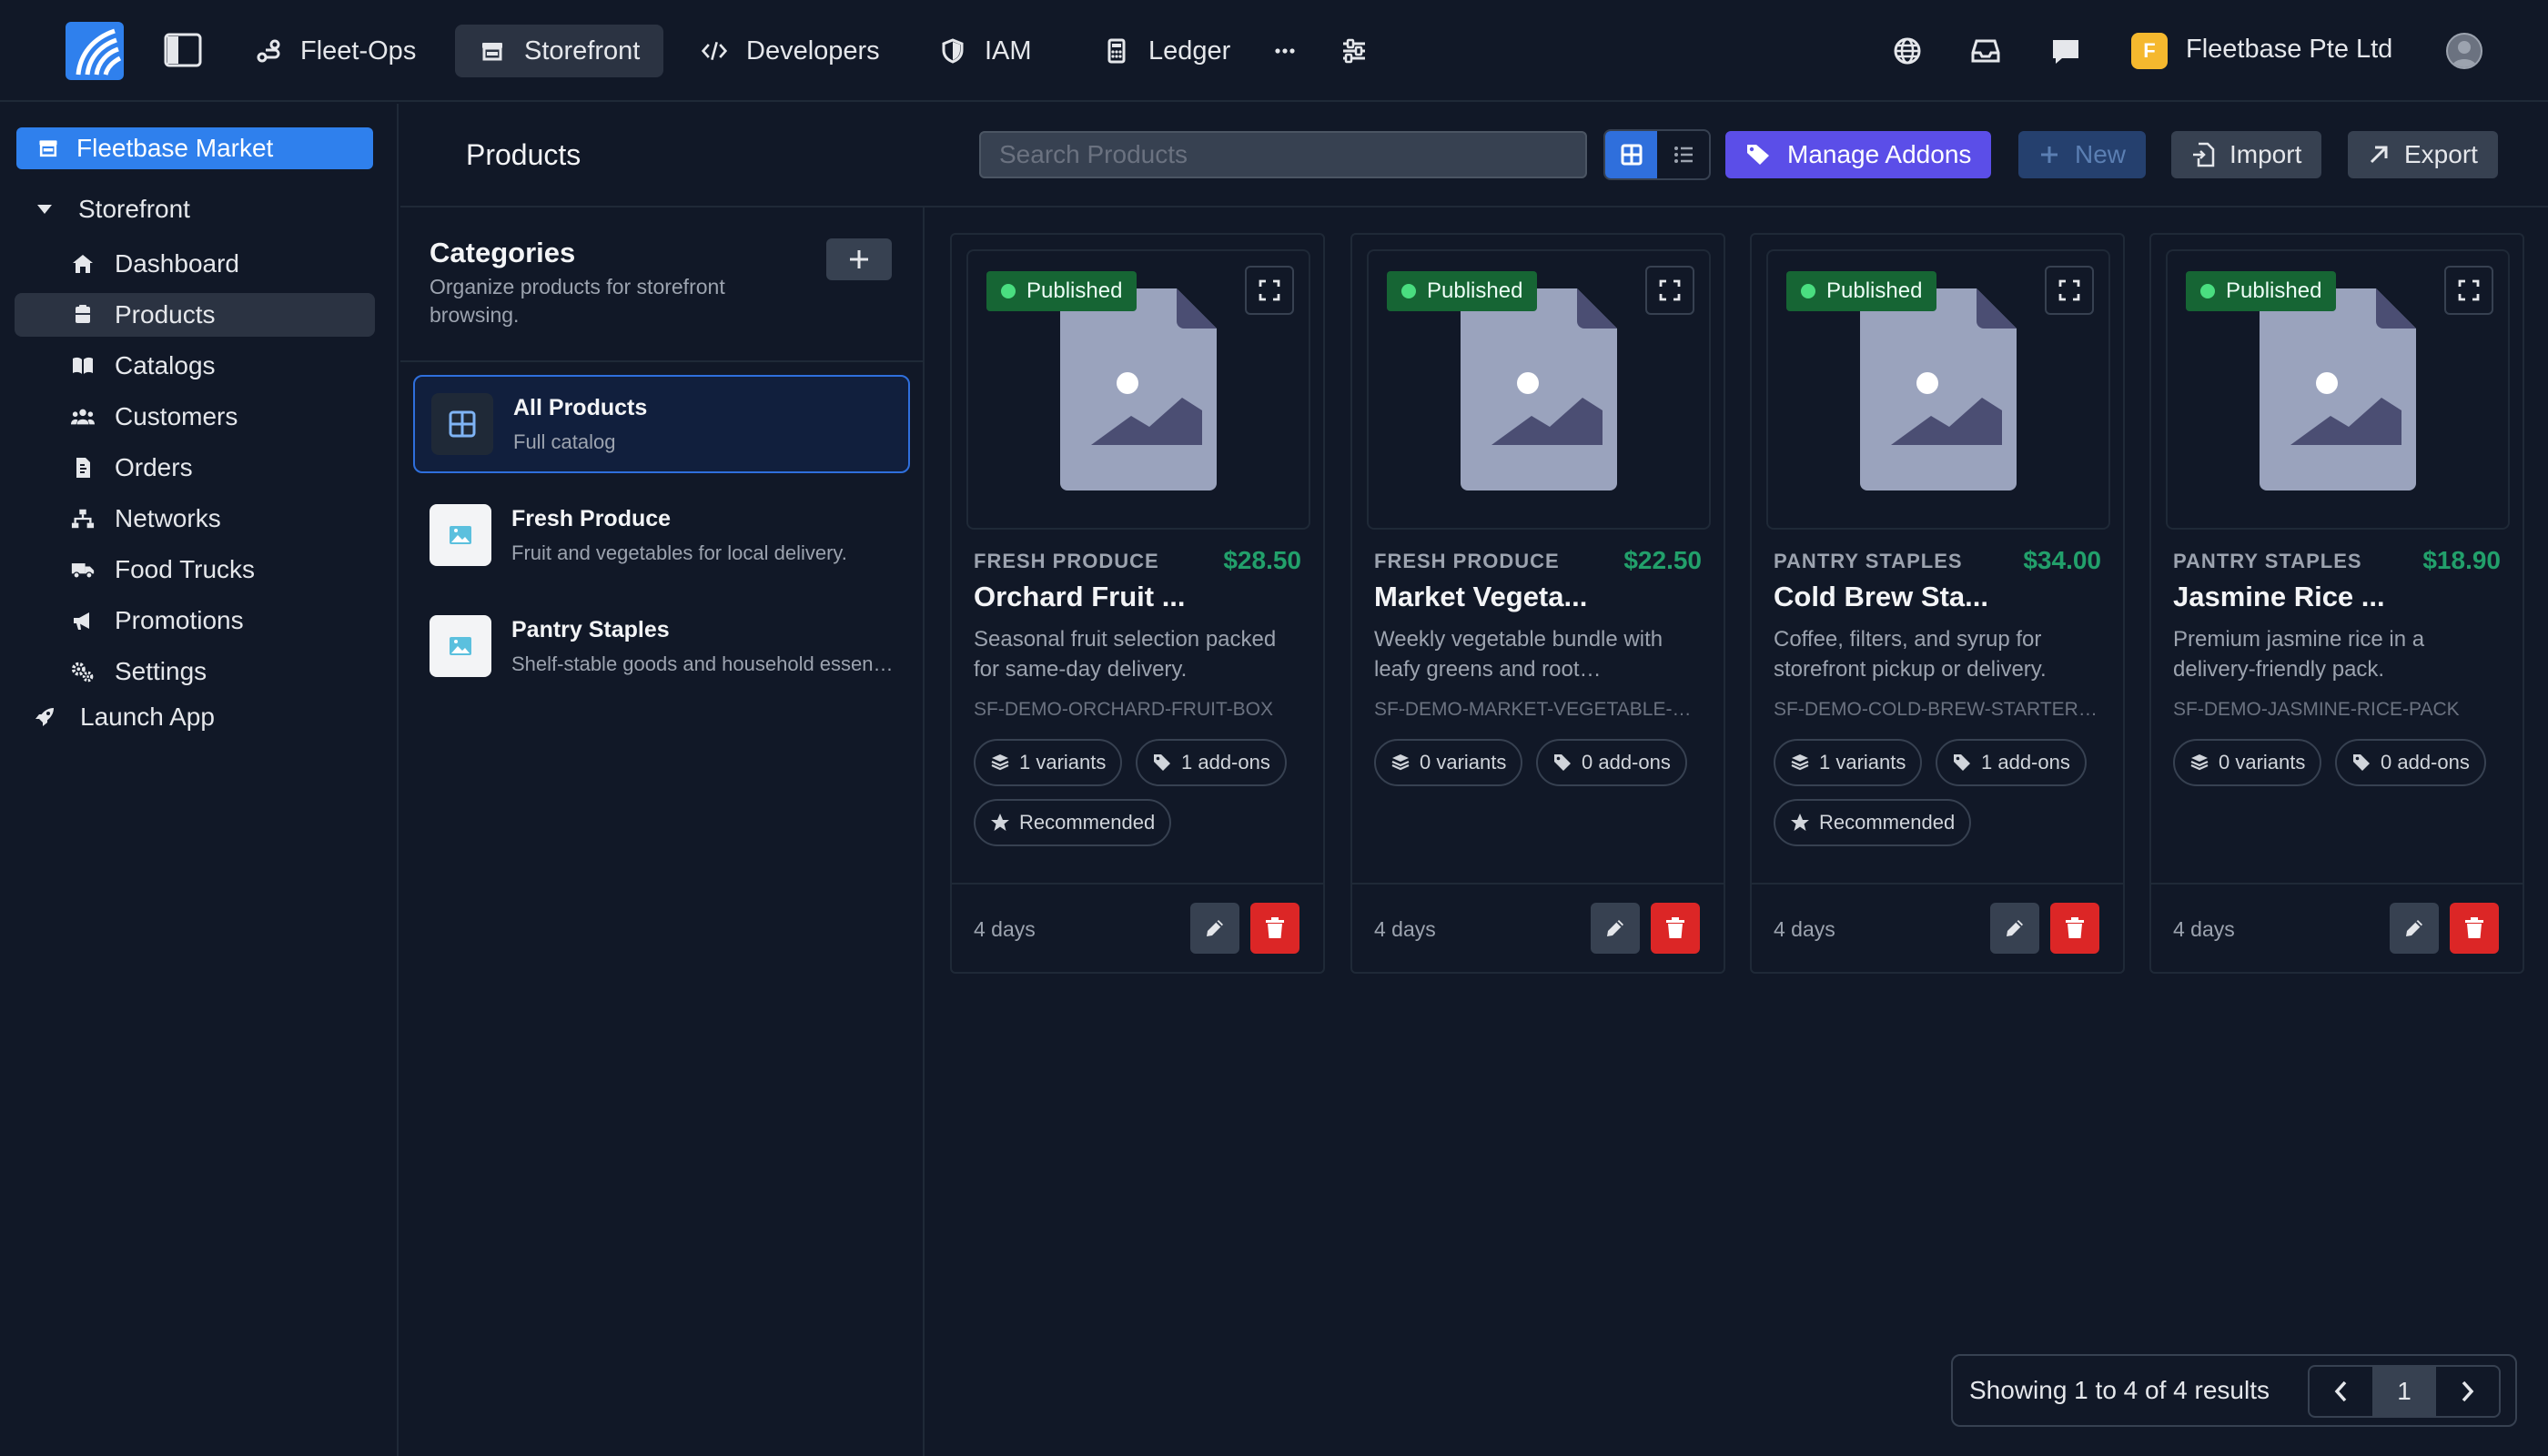 The image size is (2548, 1456). Describe the element at coordinates (147, 717) in the screenshot. I see `launch-app-label: Launch App` at that location.